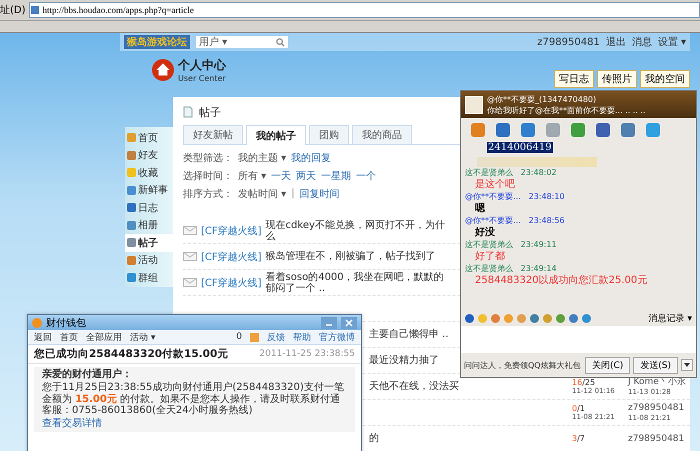  I want to click on sidebar-item: 活动, so click(149, 260).